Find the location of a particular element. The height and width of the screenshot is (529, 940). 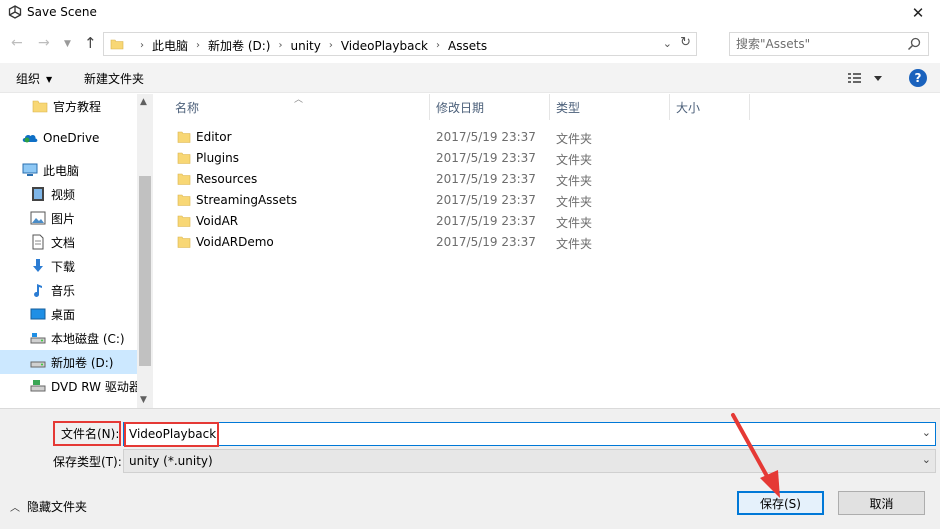

nav-item-this-pc: 此电脑 is located at coordinates (68, 170).